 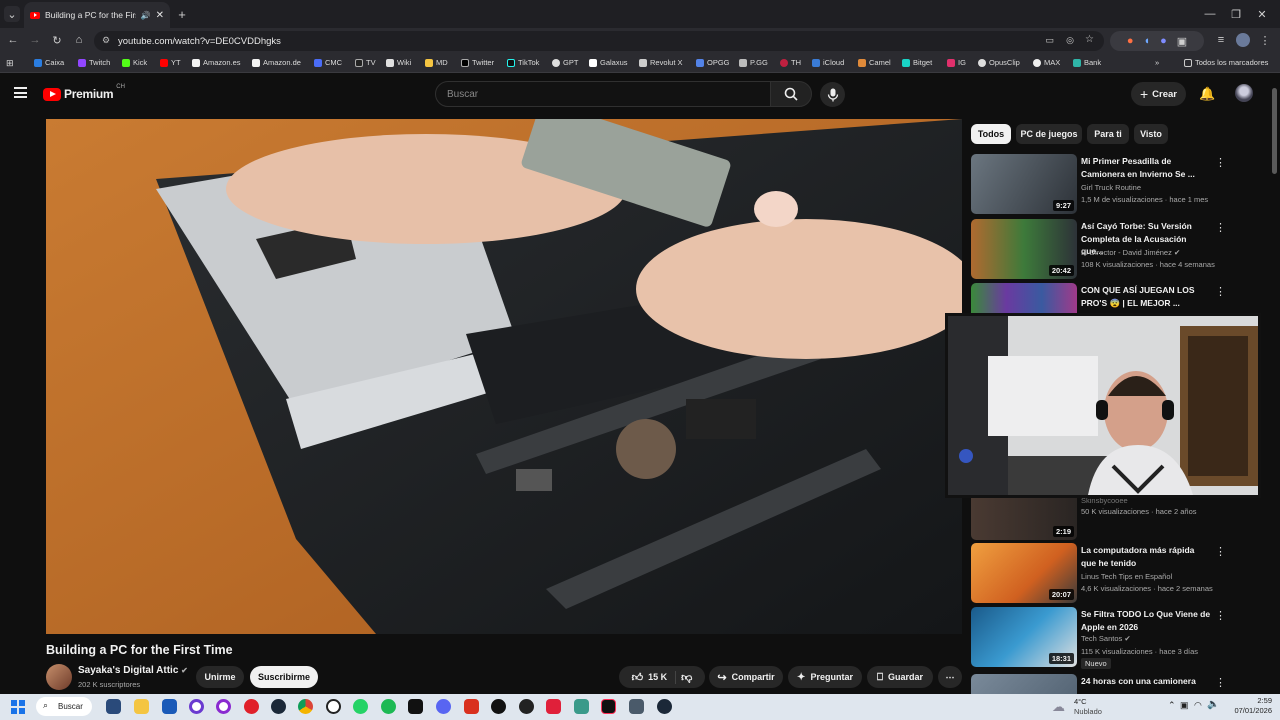 What do you see at coordinates (999, 62) in the screenshot?
I see `bookmark-item: OpusClip` at bounding box center [999, 62].